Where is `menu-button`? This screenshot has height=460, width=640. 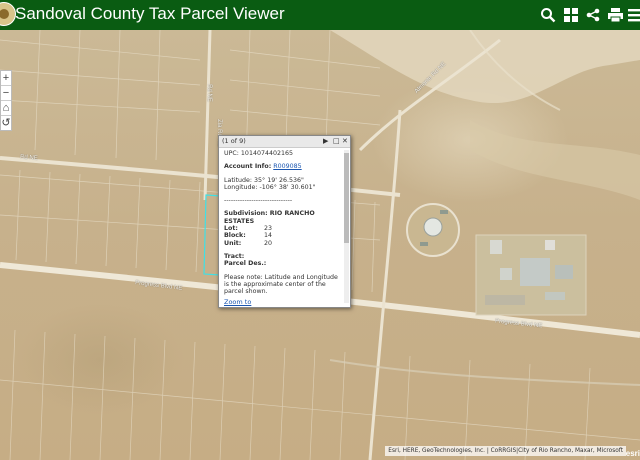 menu-button is located at coordinates (632, 15).